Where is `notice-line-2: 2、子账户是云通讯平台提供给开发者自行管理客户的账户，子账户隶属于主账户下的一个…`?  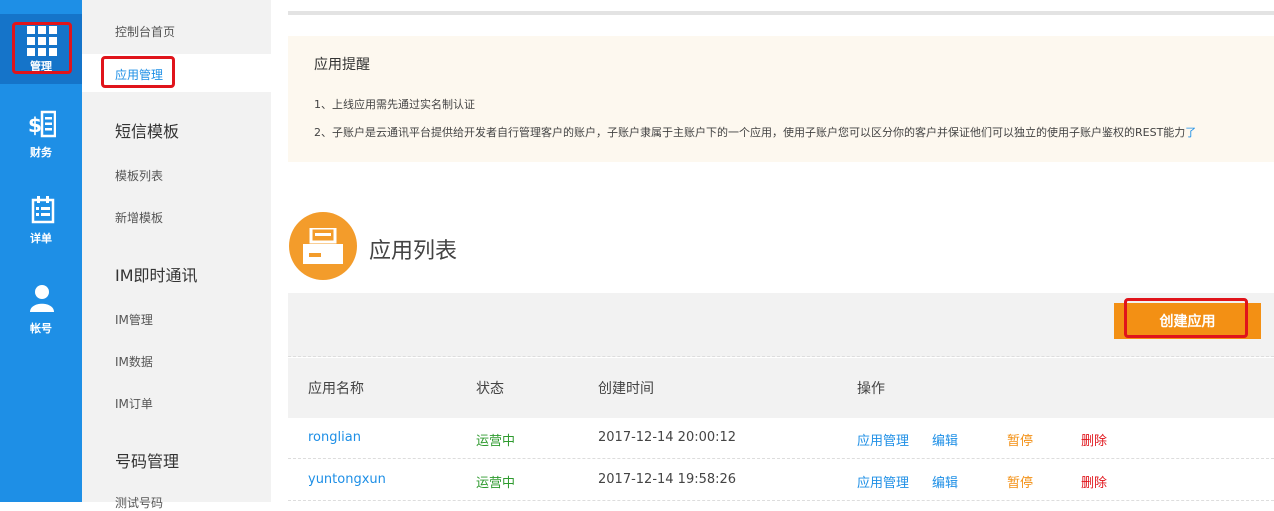
notice-line-2: 2、子账户是云通讯平台提供给开发者自行管理客户的账户，子账户隶属于主账户下的一个… is located at coordinates (755, 132).